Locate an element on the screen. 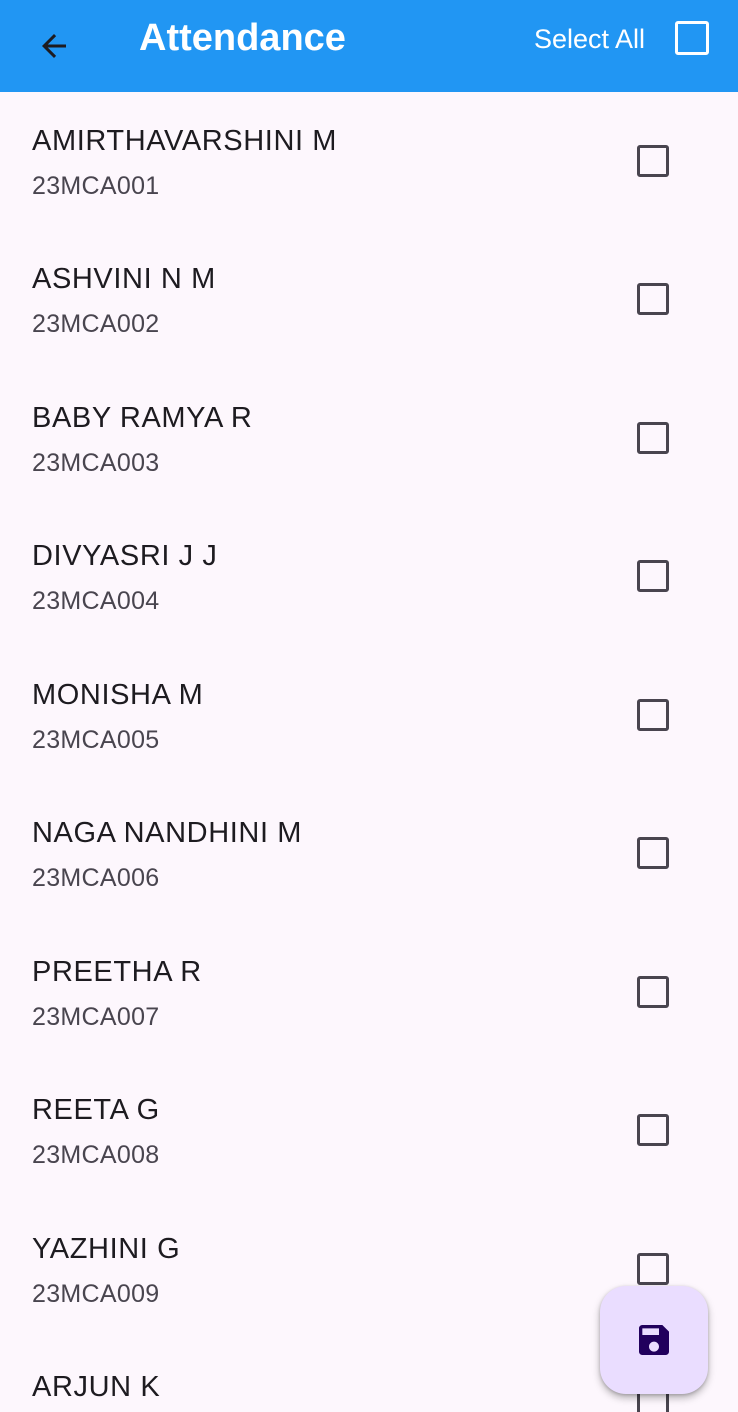 The image size is (738, 1412). student-name: NAGA NANDHINI M is located at coordinates (167, 833).